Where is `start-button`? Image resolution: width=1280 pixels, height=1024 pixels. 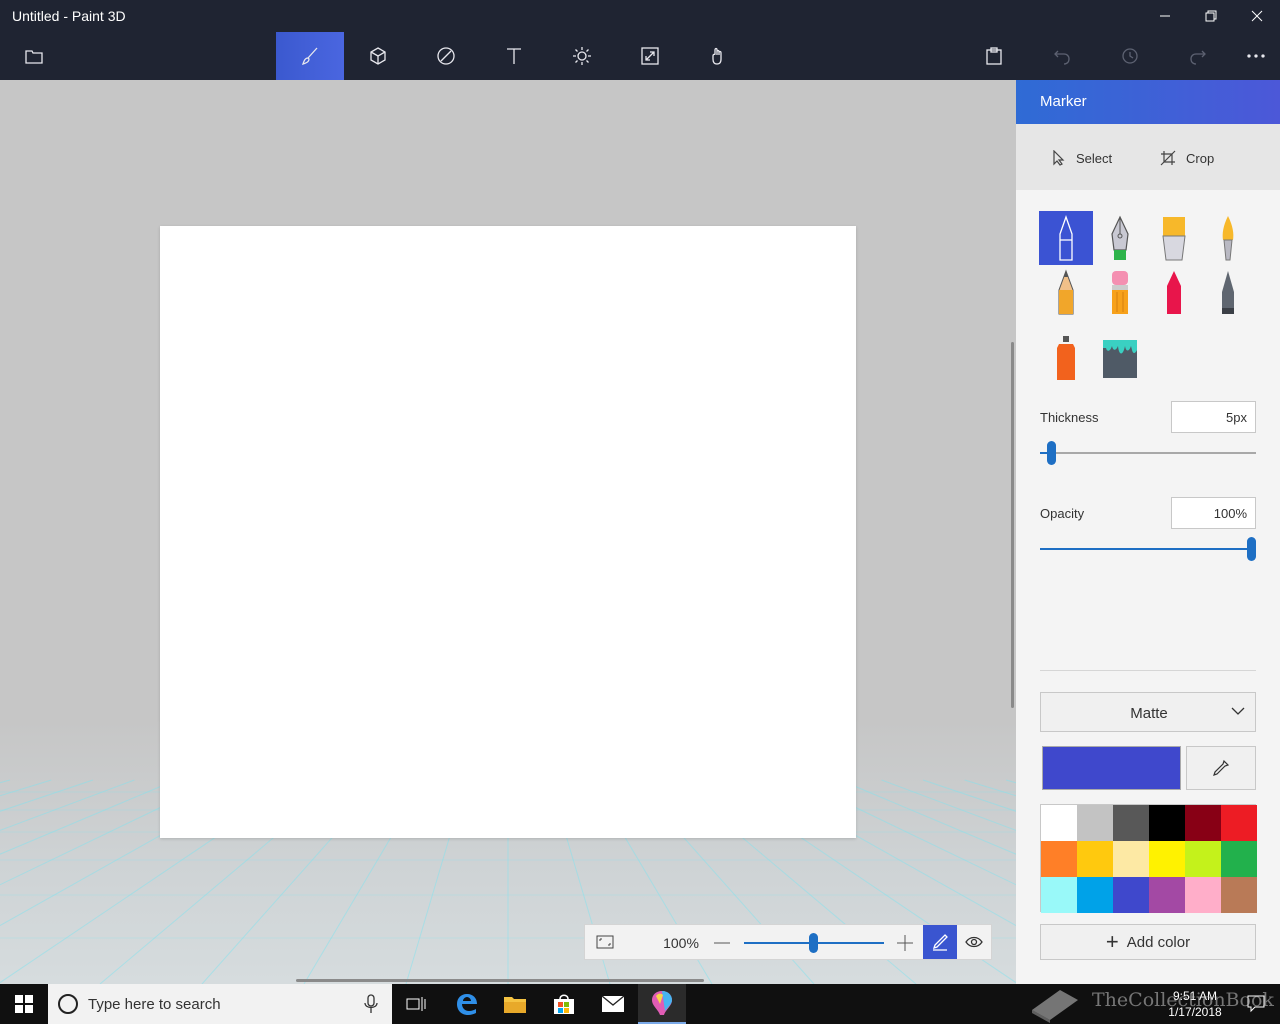
start-button is located at coordinates (24, 1004).